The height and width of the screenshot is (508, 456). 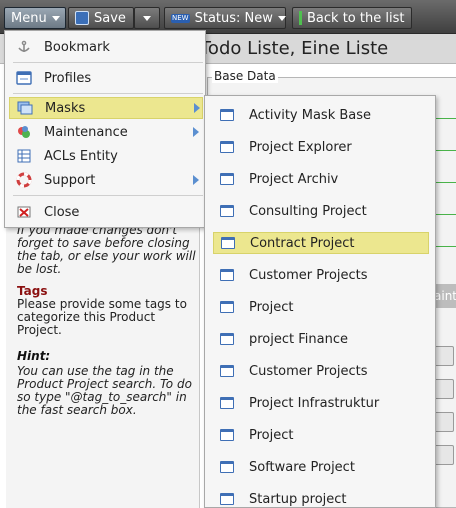 I want to click on submenu-item-label: Consulting Project, so click(x=308, y=211).